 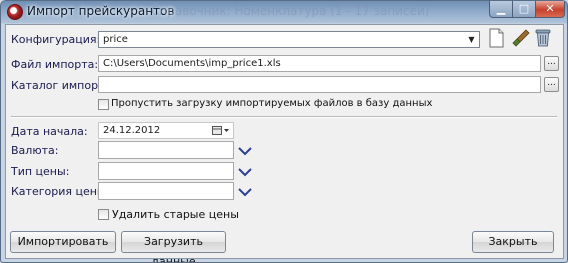 I want to click on calendar-icon, so click(x=221, y=130).